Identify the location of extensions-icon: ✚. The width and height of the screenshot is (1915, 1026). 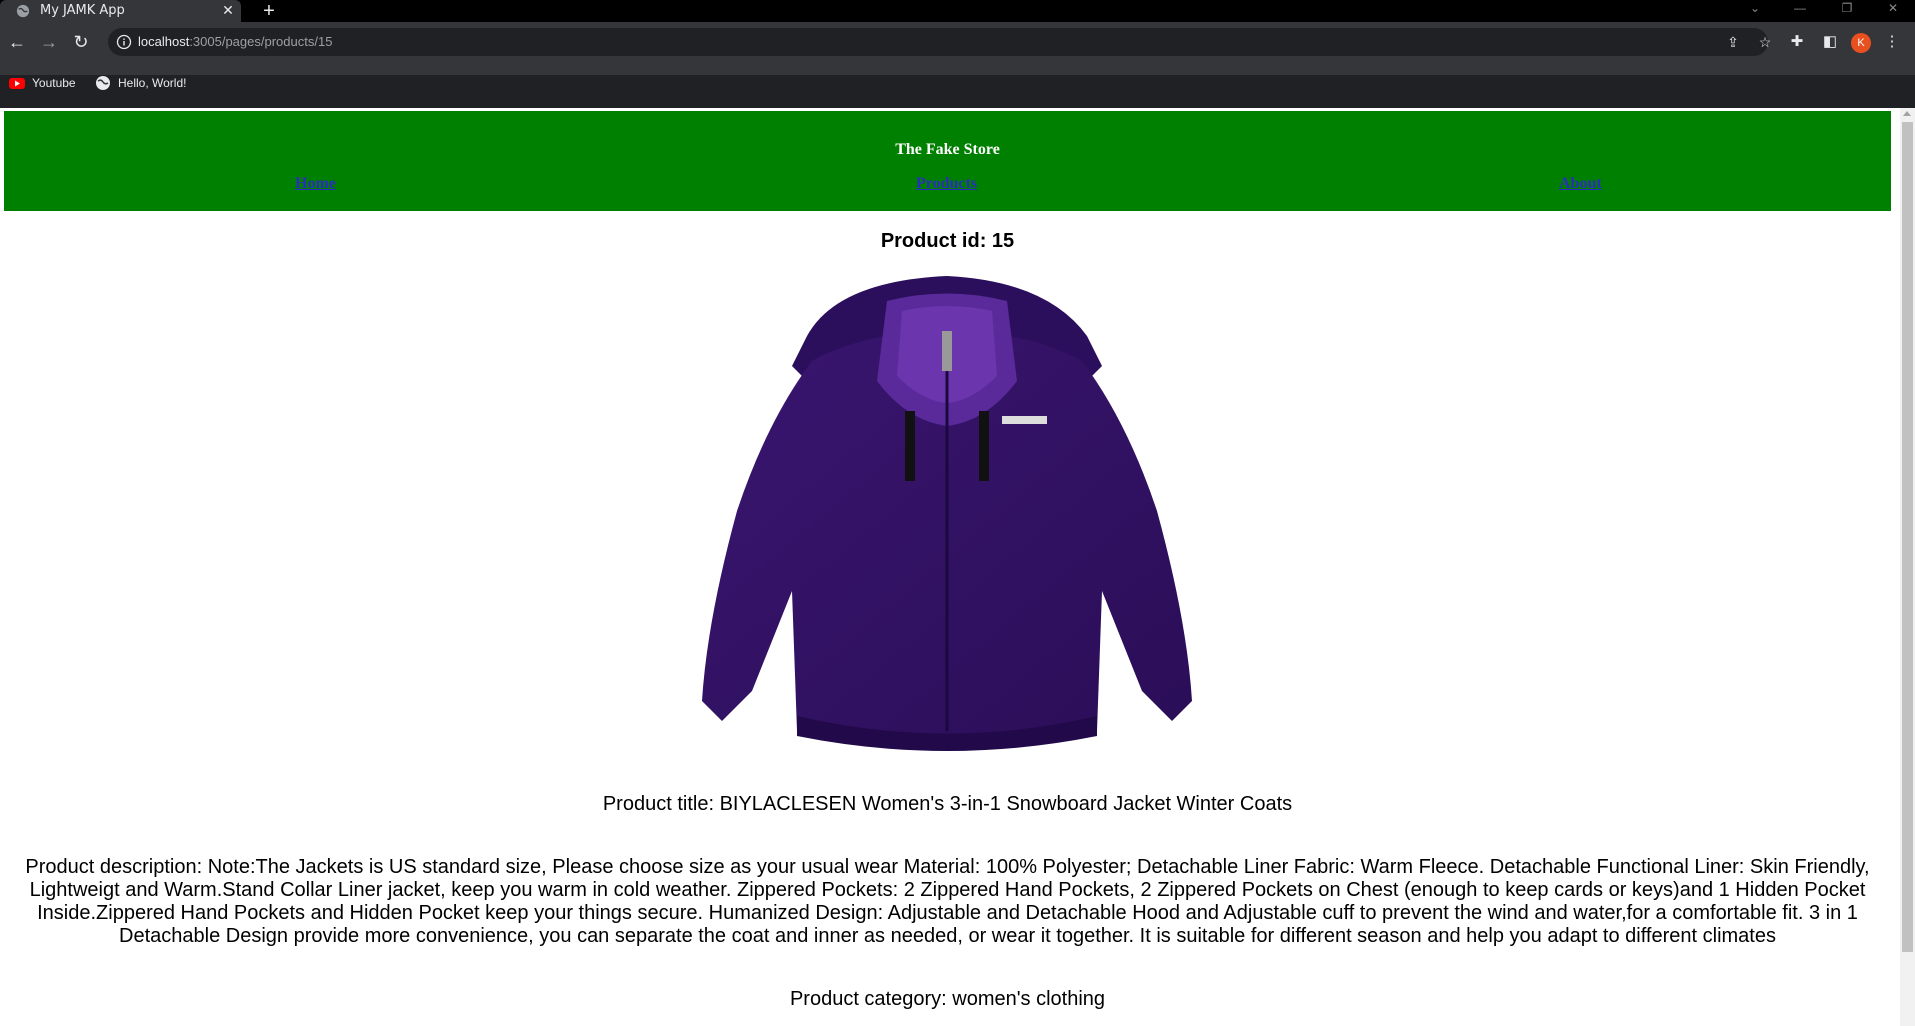
(1797, 42).